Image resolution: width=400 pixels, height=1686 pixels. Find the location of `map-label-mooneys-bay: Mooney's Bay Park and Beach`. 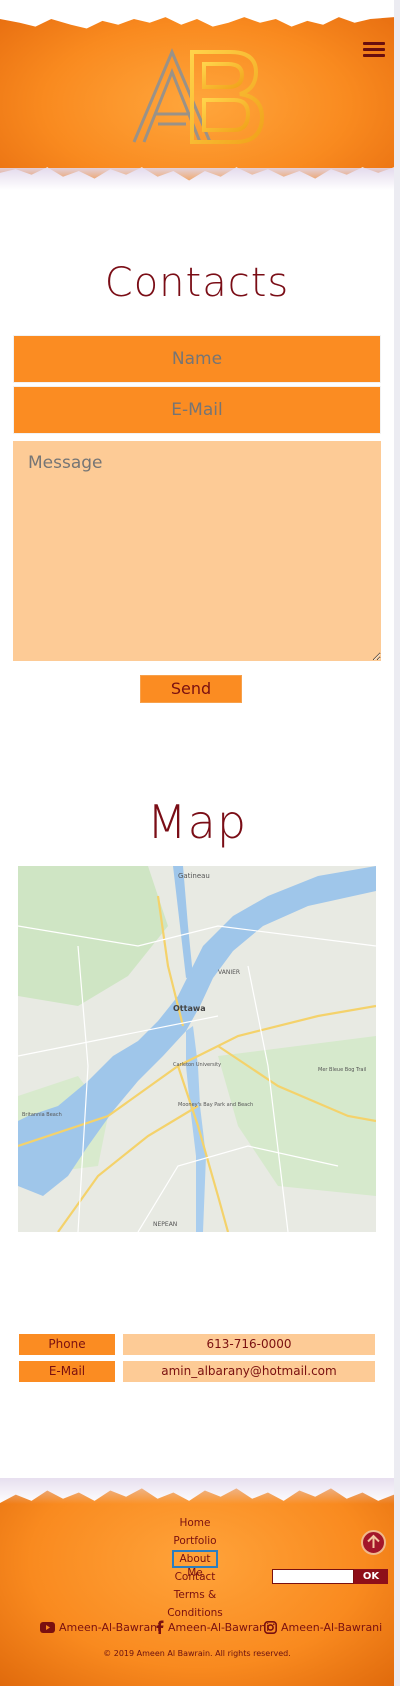

map-label-mooneys-bay: Mooney's Bay Park and Beach is located at coordinates (215, 1105).